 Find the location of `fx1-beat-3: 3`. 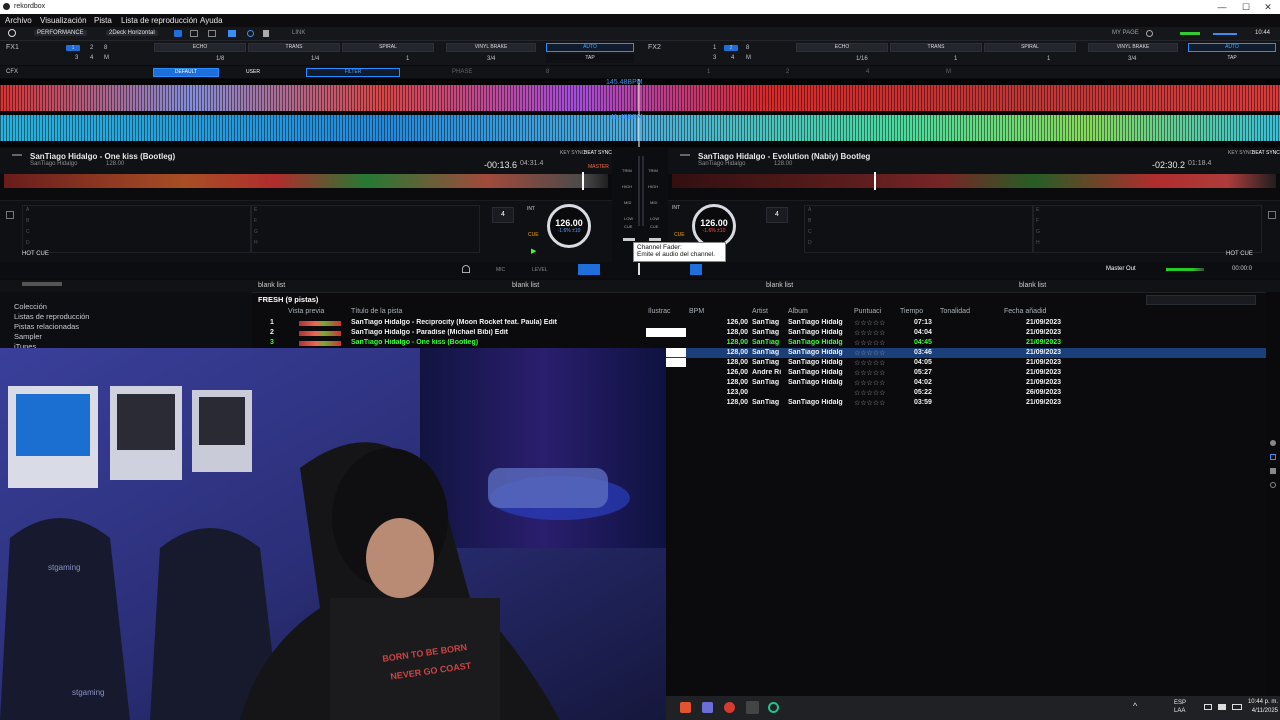

fx1-beat-3: 3 is located at coordinates (76, 58).